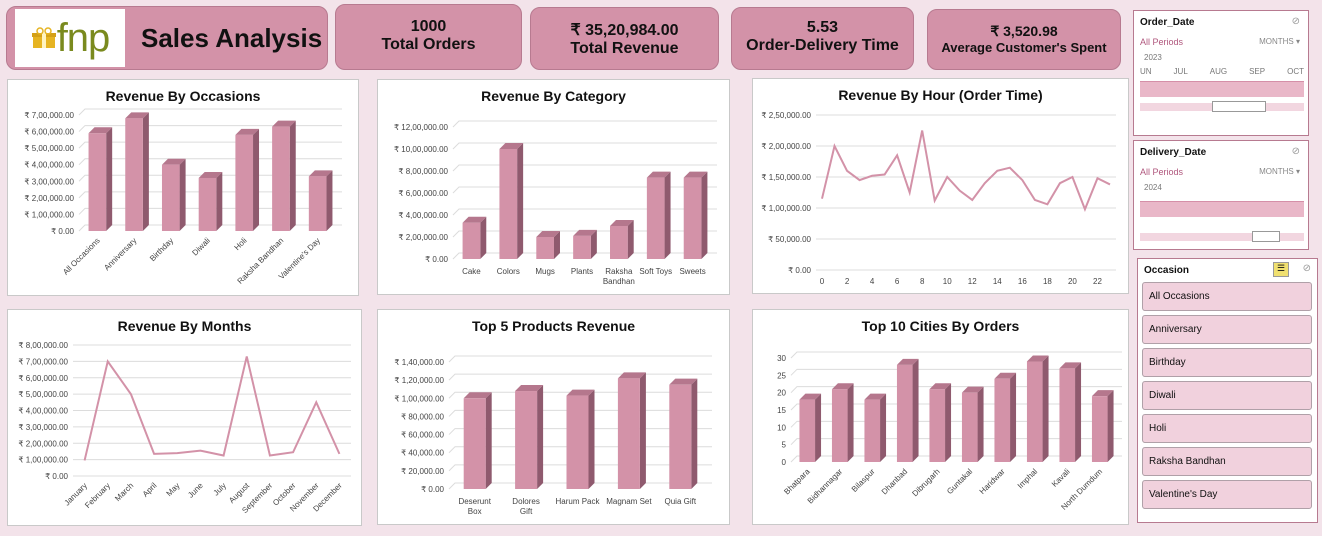 The width and height of the screenshot is (1322, 536). Describe the element at coordinates (1227, 428) in the screenshot. I see `slicer-item-holi: Holi` at that location.